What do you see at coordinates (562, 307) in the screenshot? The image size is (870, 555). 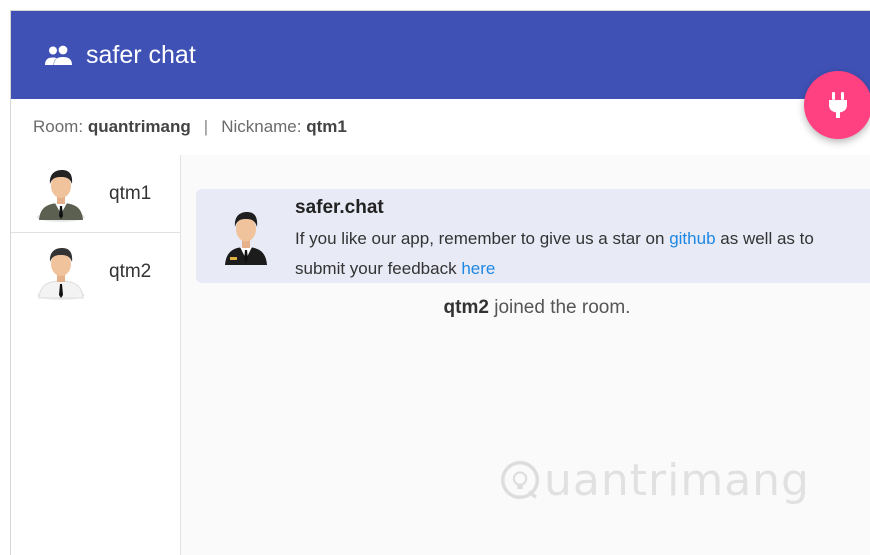 I see `event-text: joined the room.` at bounding box center [562, 307].